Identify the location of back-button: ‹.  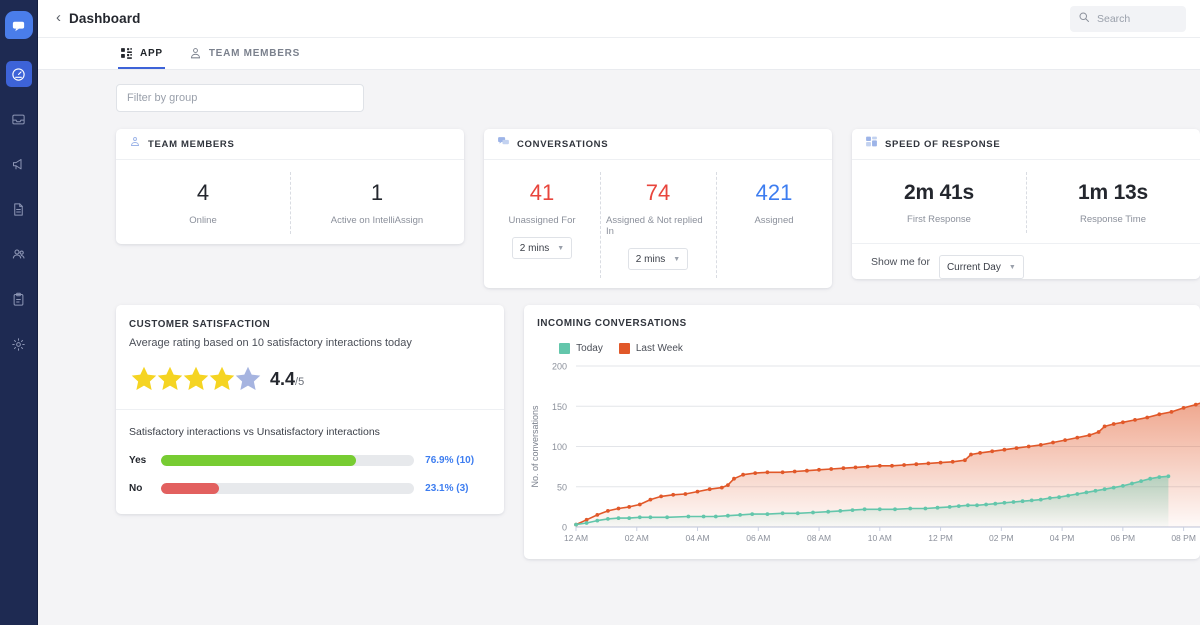
(60, 18).